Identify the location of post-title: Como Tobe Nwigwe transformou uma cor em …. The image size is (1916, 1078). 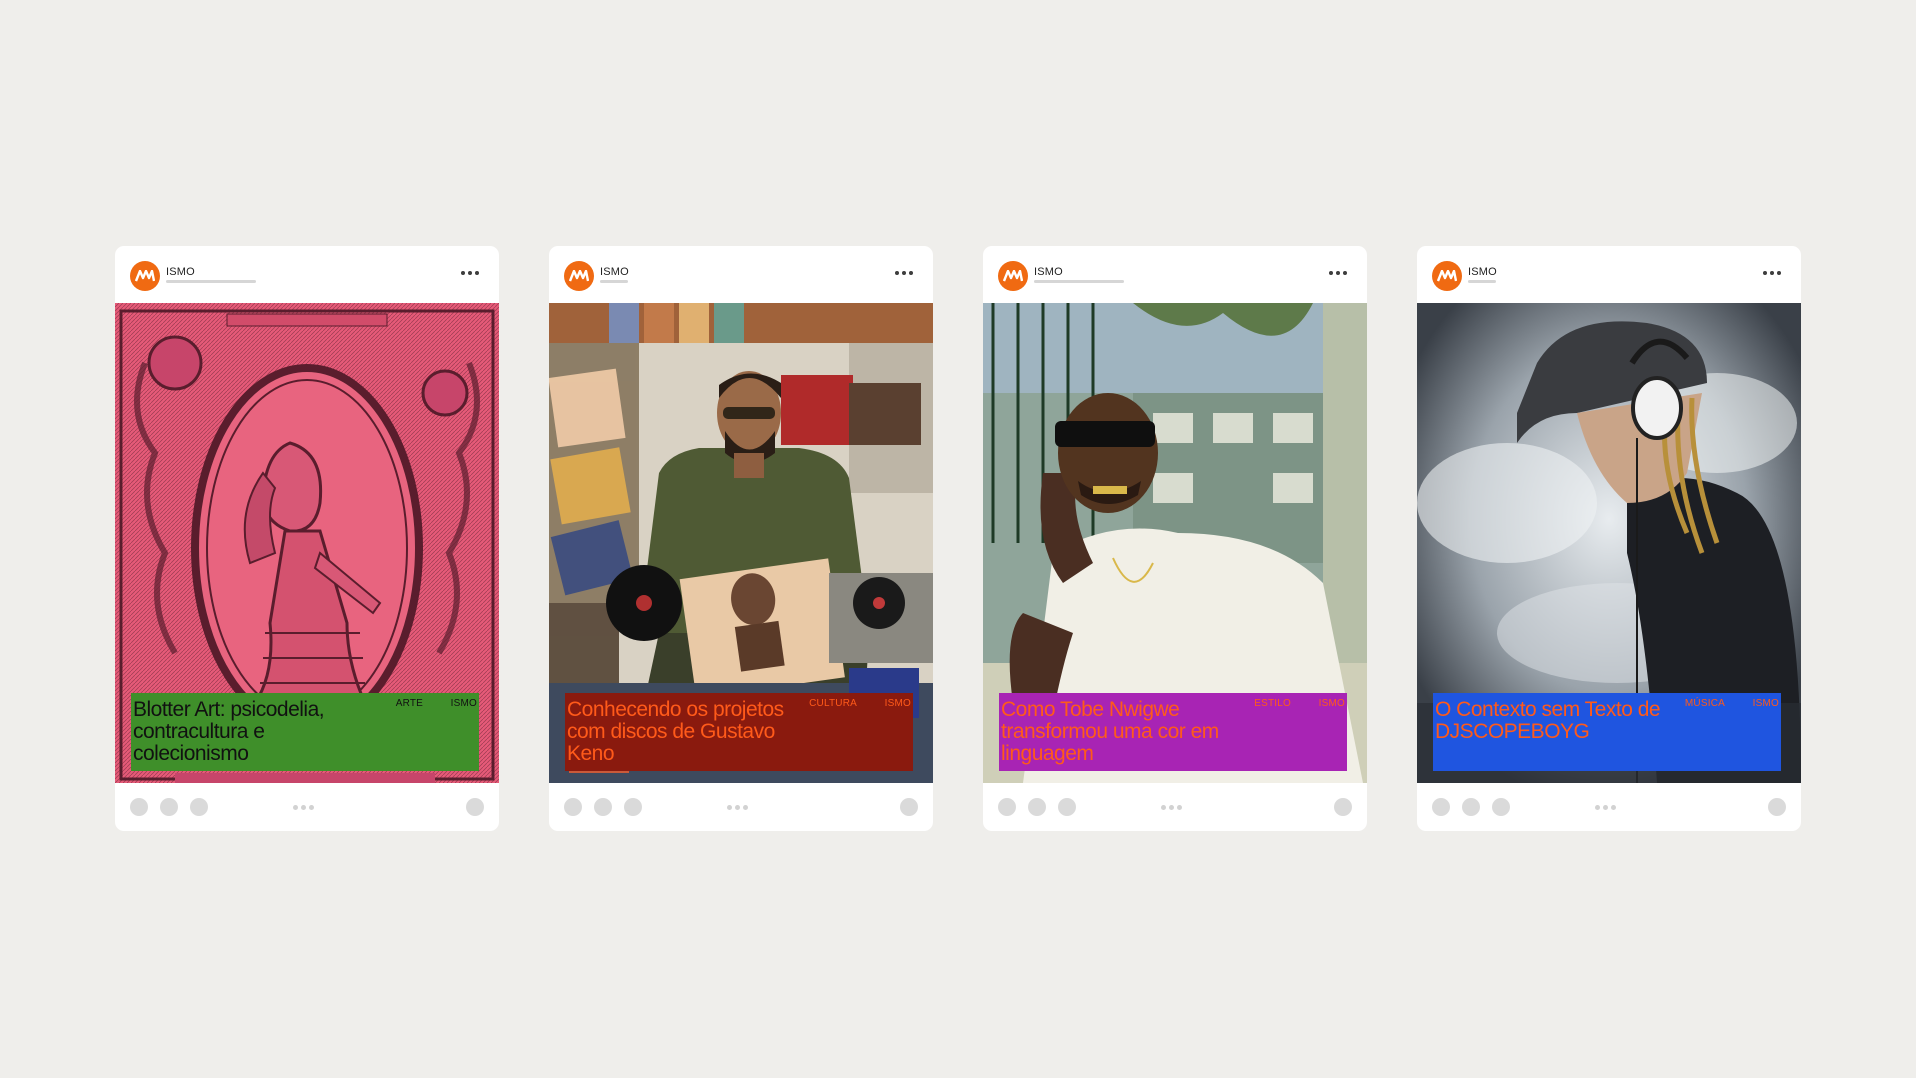
(1119, 732).